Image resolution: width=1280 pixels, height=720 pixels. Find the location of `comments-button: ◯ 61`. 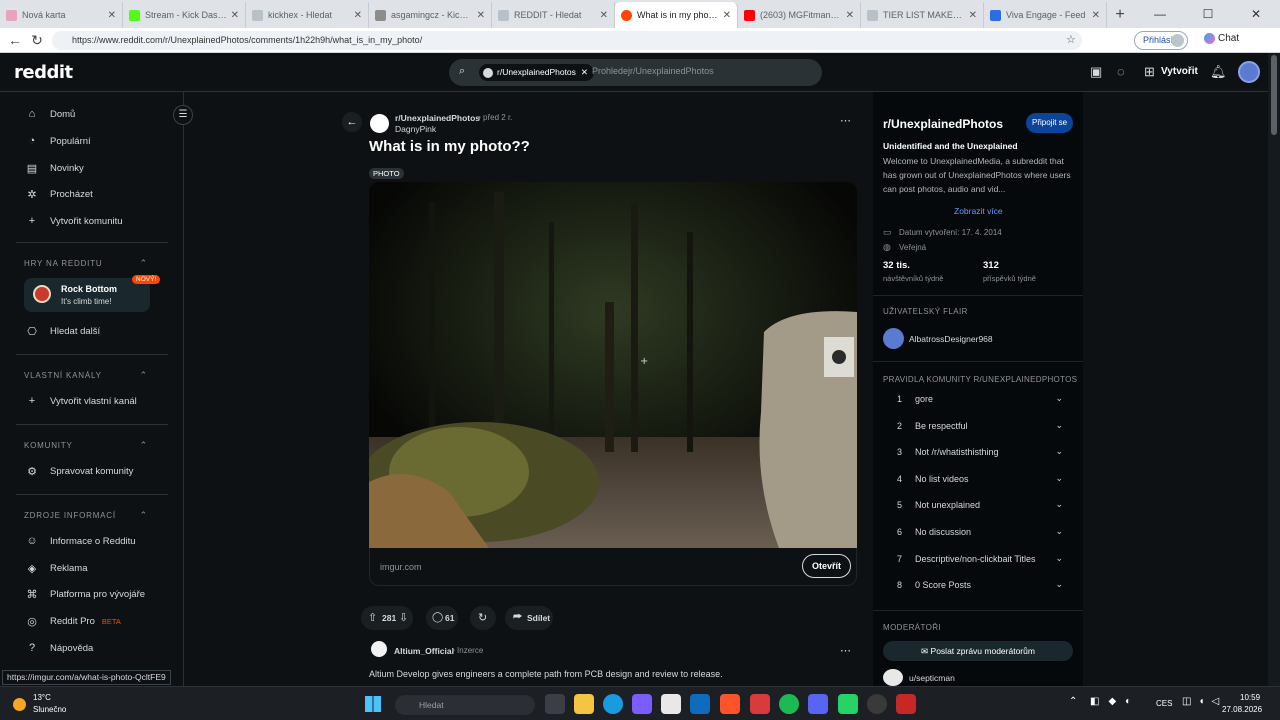

comments-button: ◯ 61 is located at coordinates (442, 618).